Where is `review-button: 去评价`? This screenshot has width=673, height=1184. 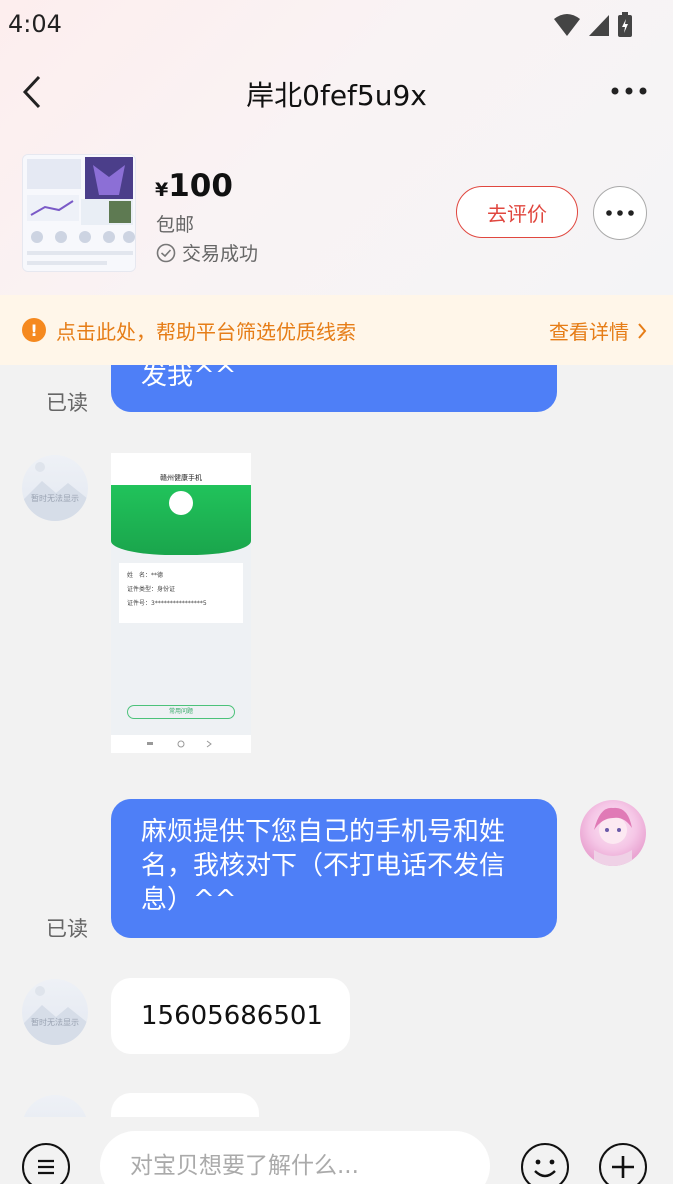 review-button: 去评价 is located at coordinates (517, 212).